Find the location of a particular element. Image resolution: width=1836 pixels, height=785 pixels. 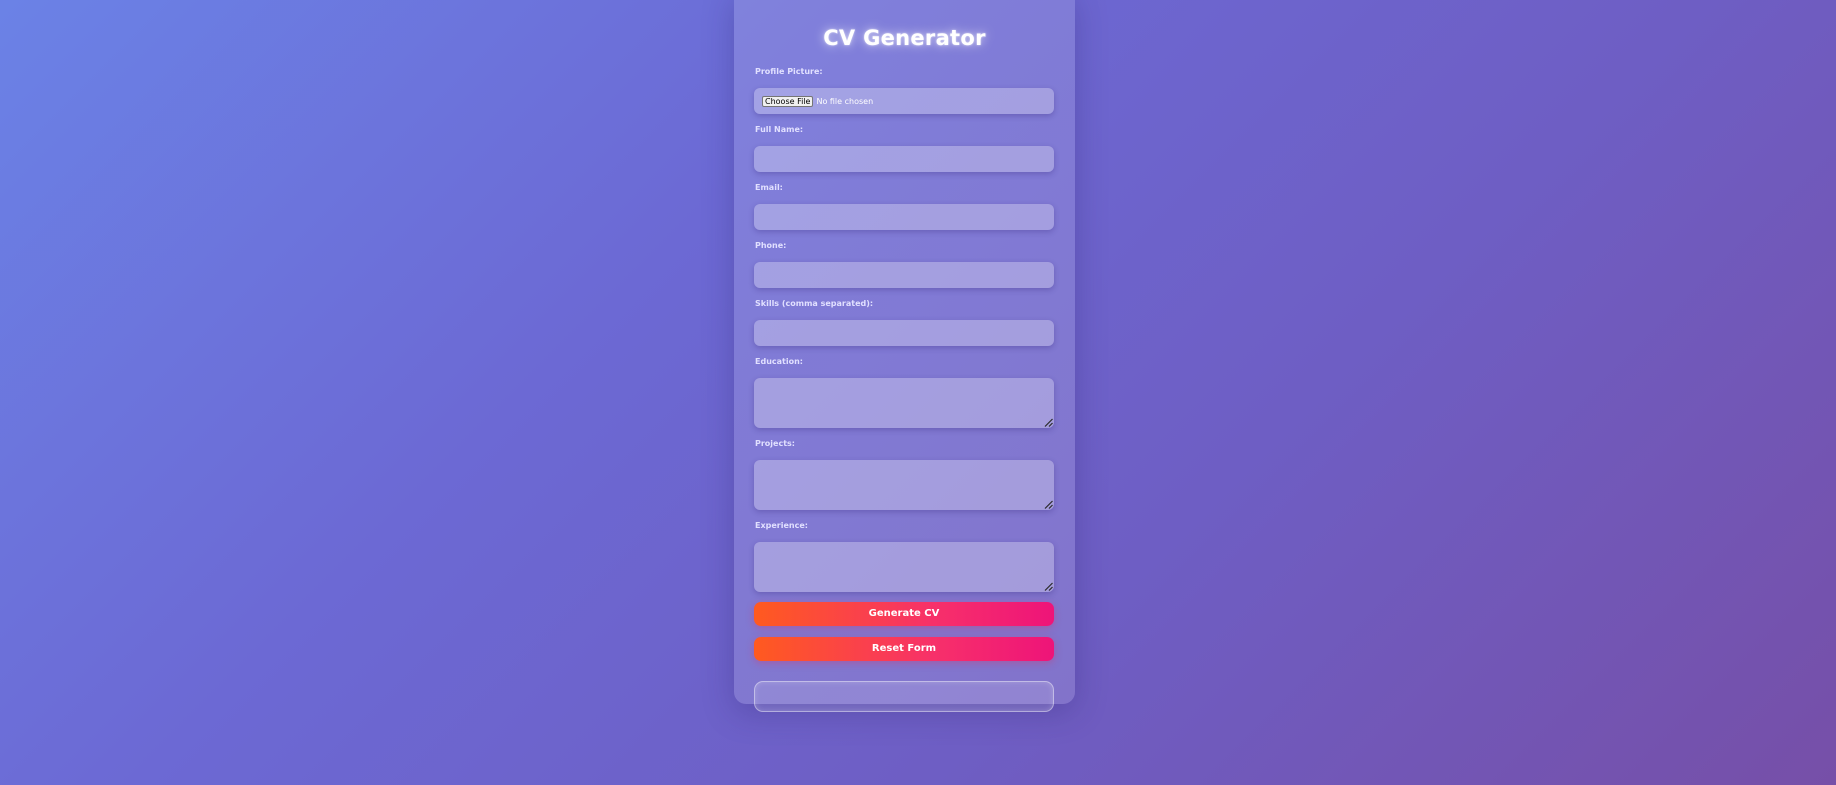

education-label: Education: is located at coordinates (779, 361).